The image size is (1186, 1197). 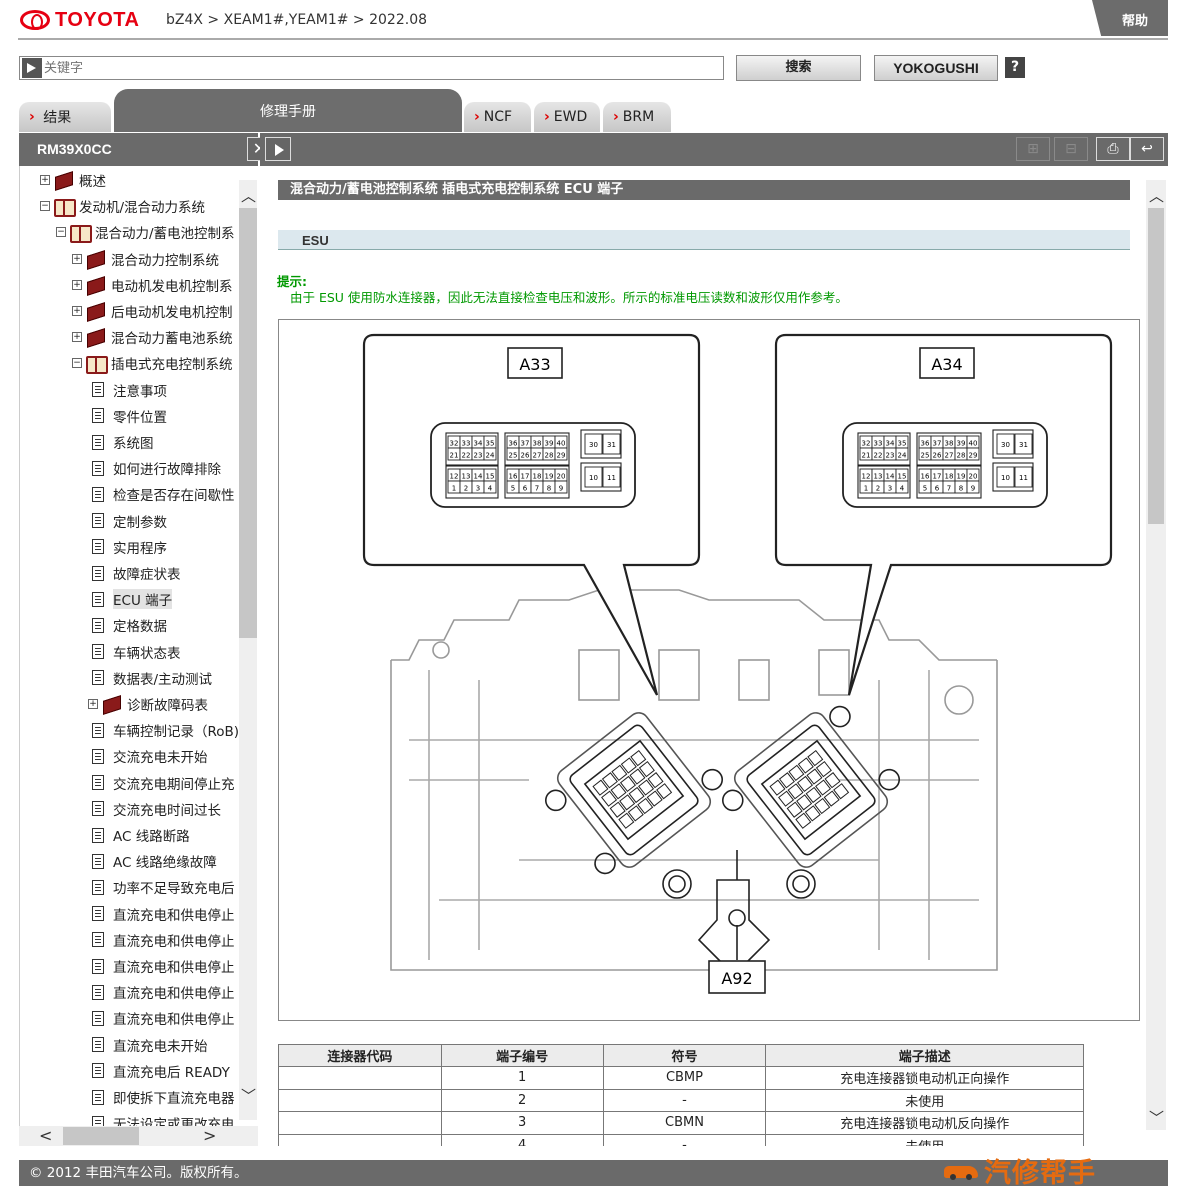 I want to click on tree-item: 即使拆下直流充电器, so click(x=163, y=1097).